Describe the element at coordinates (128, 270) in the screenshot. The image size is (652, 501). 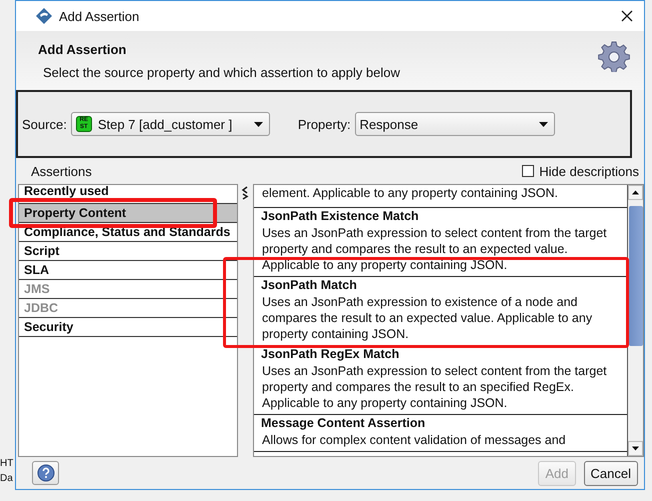
I see `category-item: SLA` at that location.